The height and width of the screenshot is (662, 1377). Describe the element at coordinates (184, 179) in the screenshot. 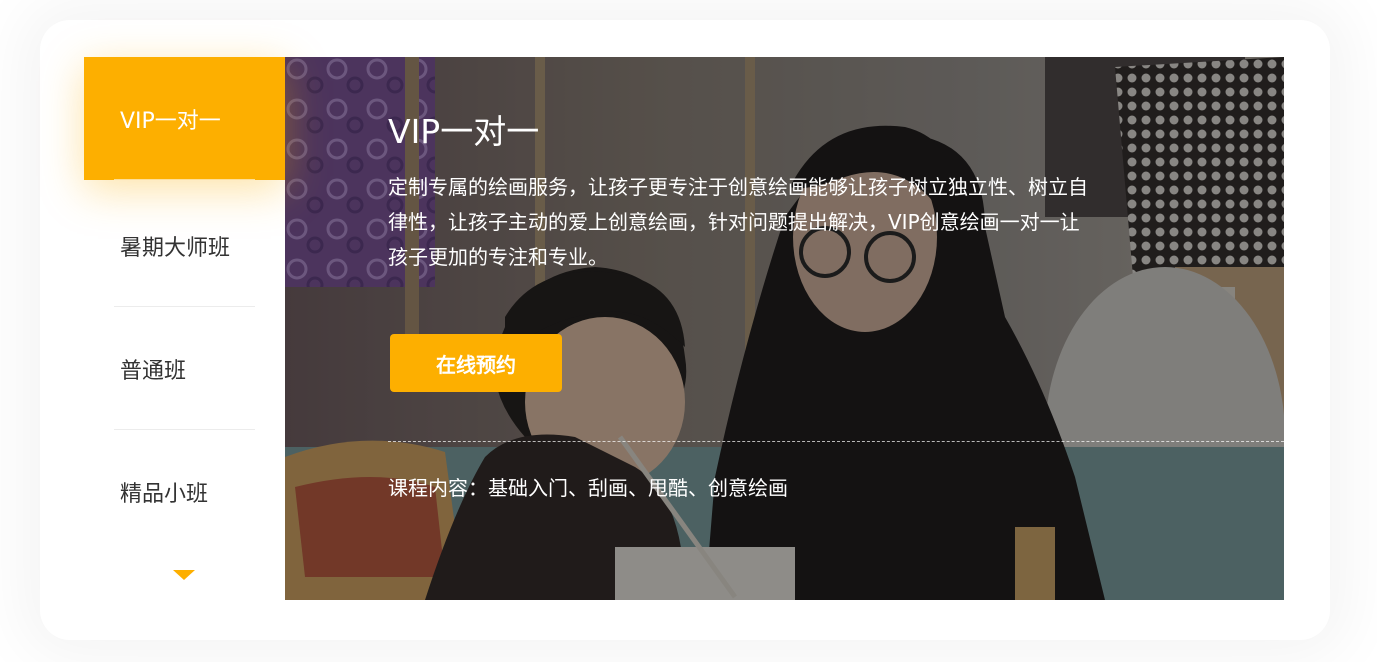

I see `divider` at that location.